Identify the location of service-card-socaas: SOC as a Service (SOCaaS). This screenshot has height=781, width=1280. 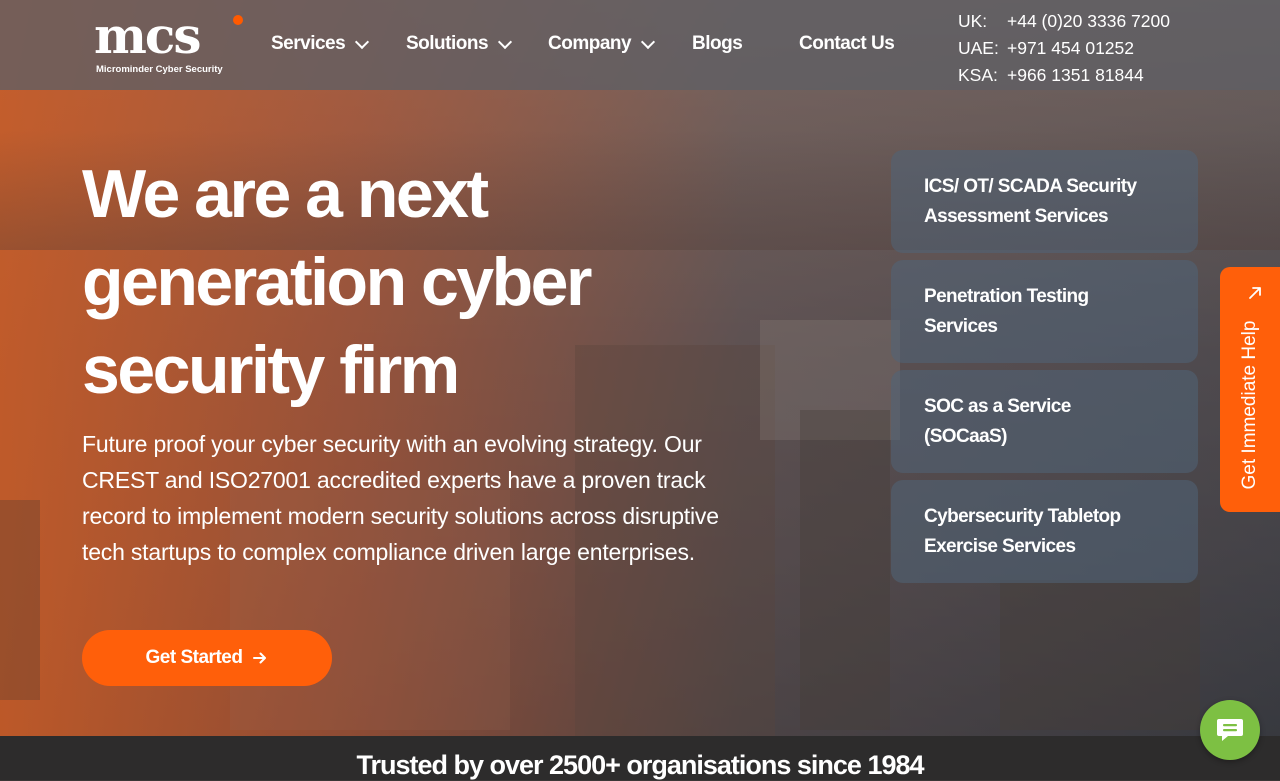
(1044, 421).